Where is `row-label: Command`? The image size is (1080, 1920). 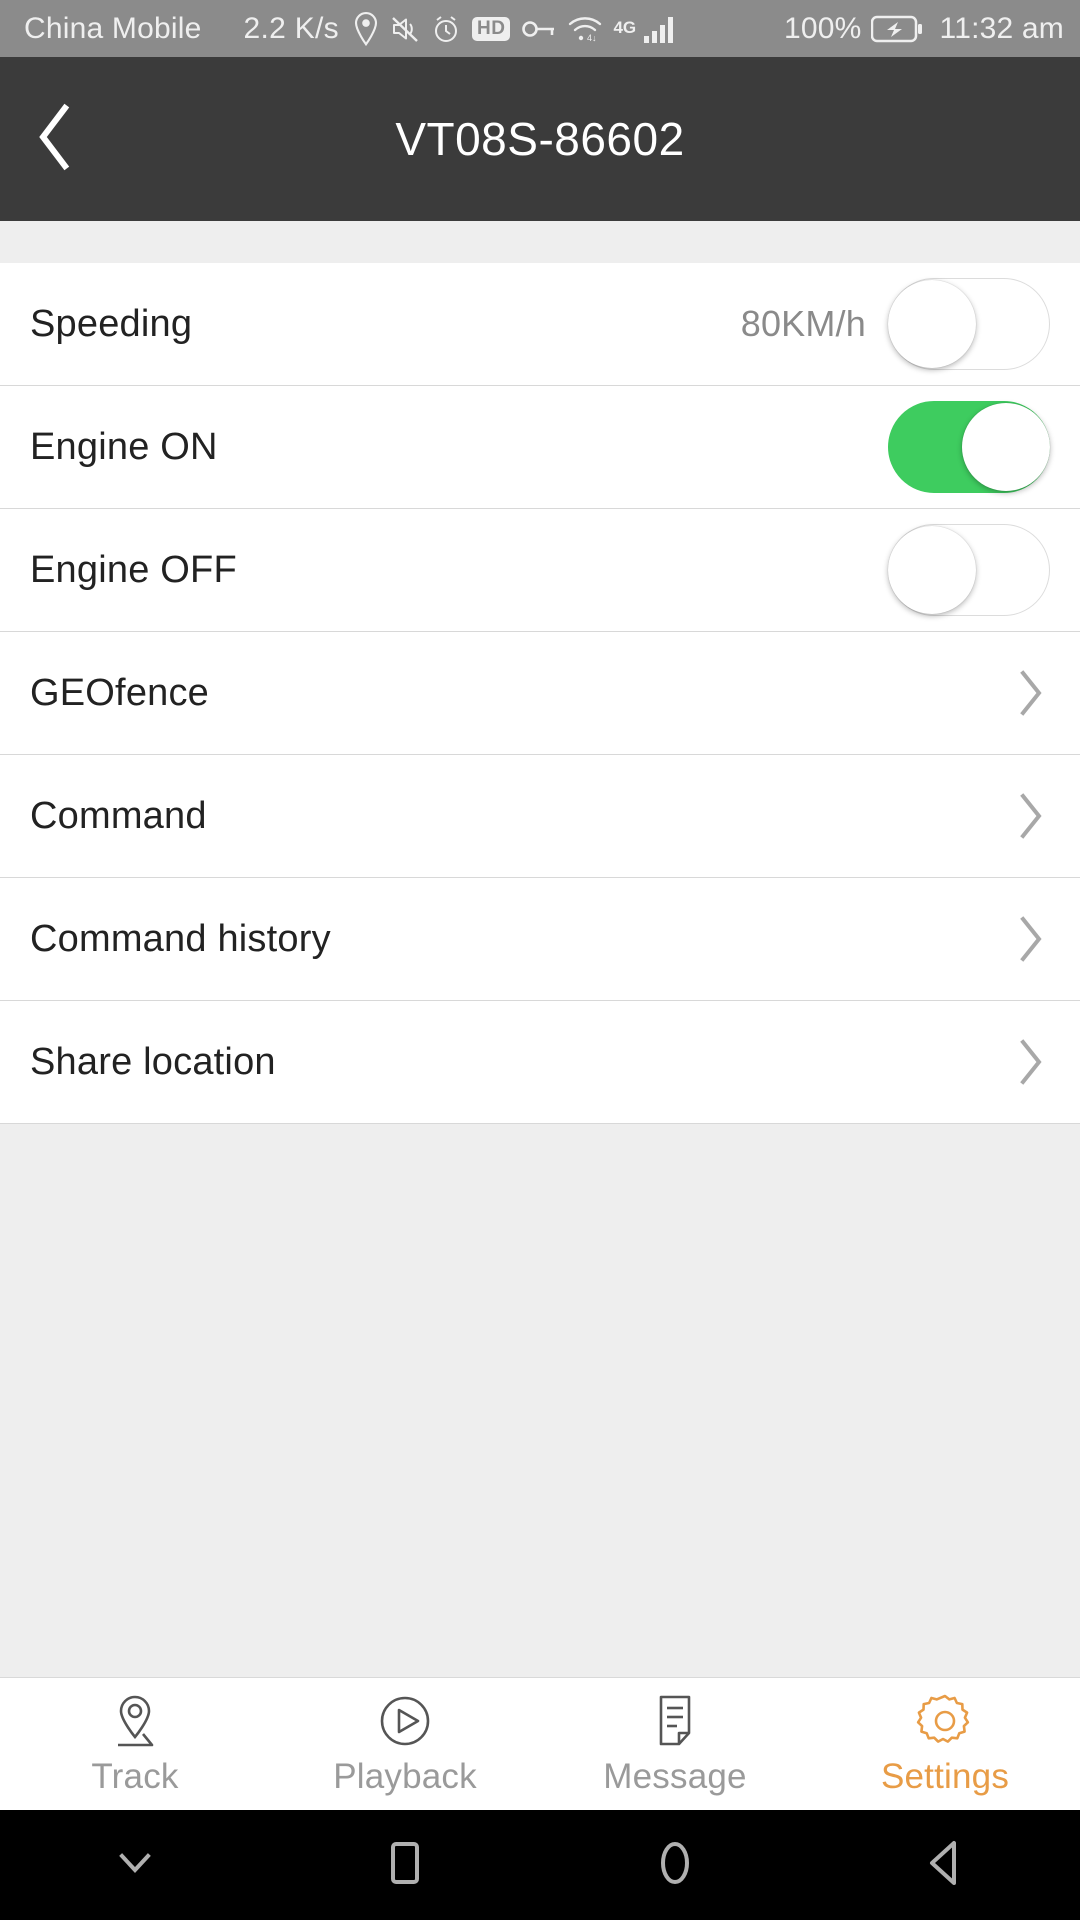 row-label: Command is located at coordinates (118, 815).